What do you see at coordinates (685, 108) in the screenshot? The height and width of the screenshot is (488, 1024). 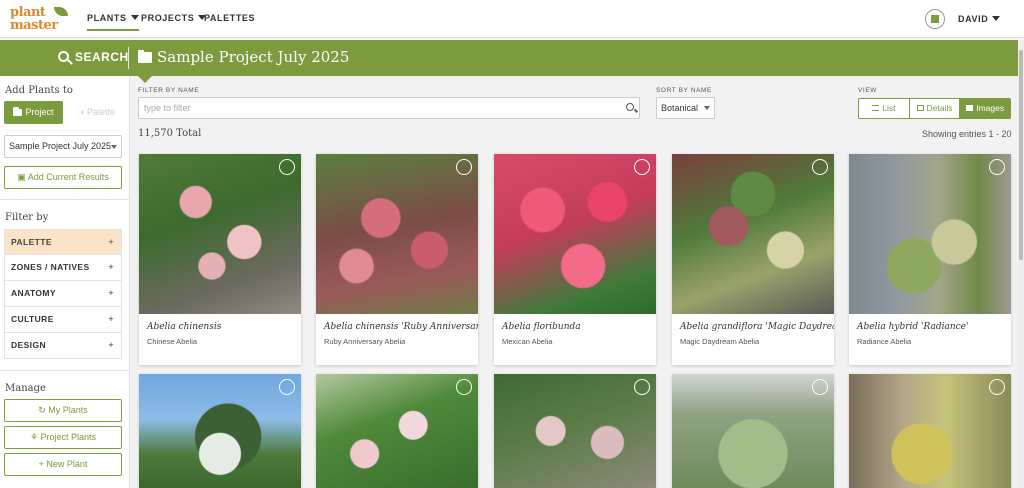 I see `sort-select: Botanical` at bounding box center [685, 108].